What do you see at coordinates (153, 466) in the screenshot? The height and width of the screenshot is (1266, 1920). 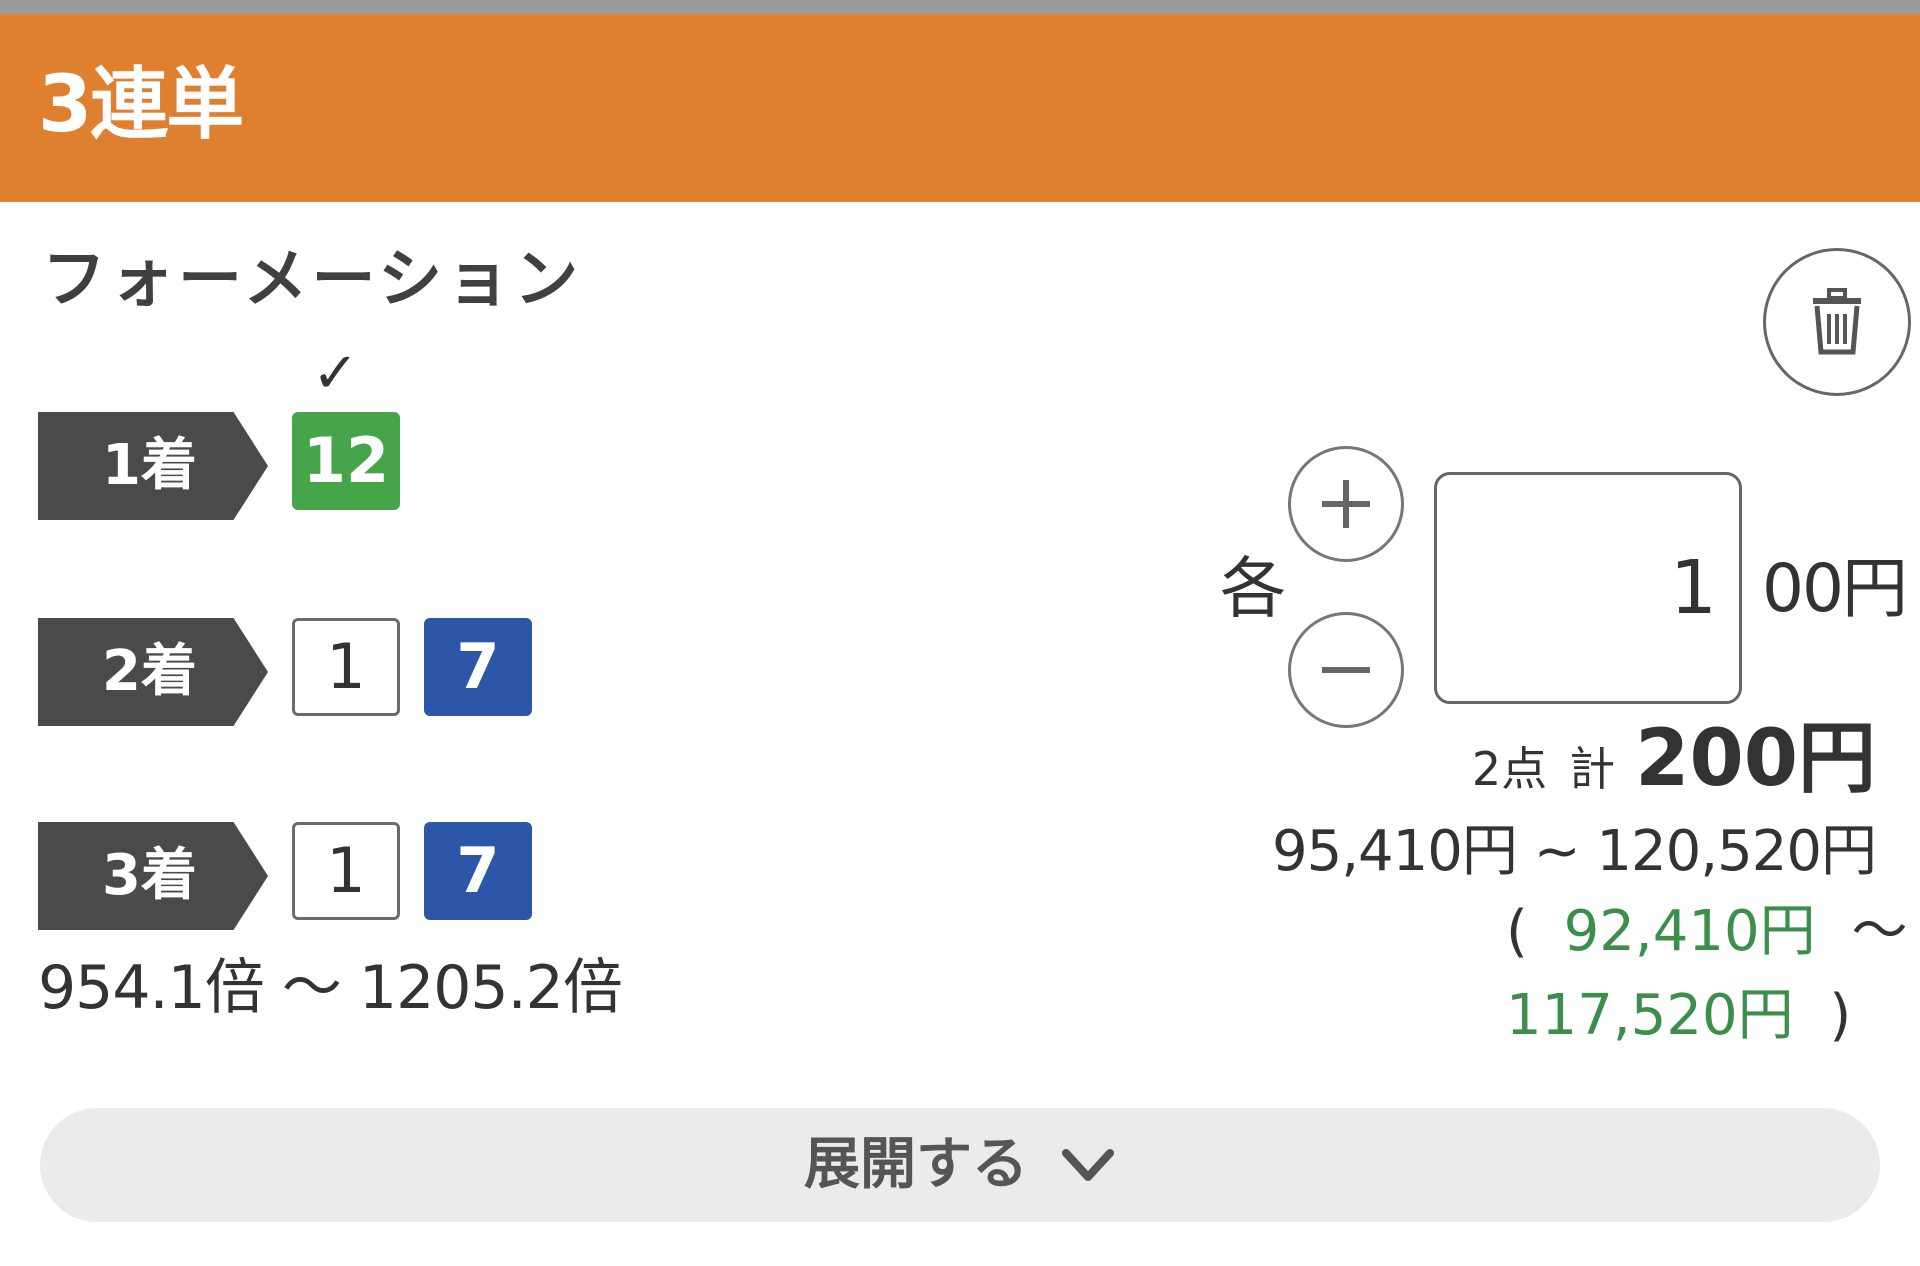 I see `row-label-1st: 1着` at bounding box center [153, 466].